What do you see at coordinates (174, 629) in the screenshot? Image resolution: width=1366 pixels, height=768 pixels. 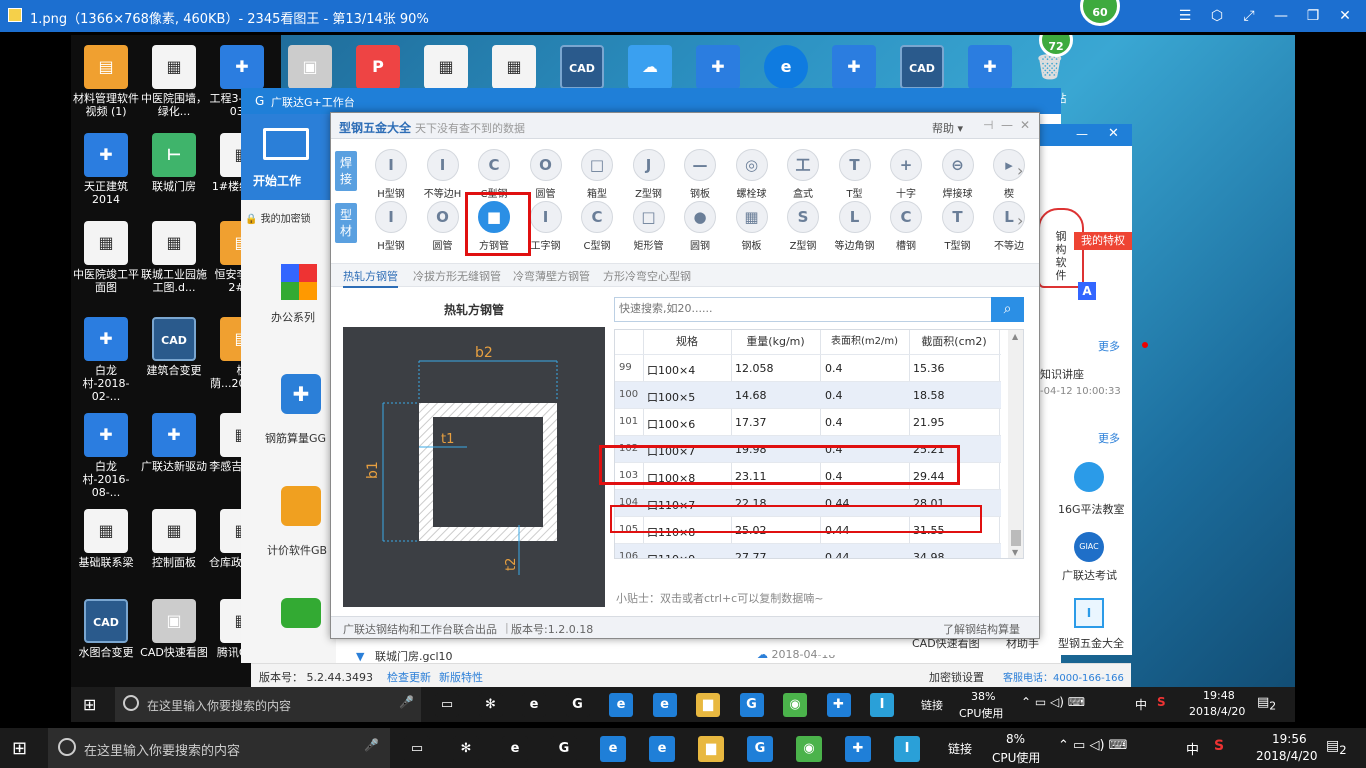 I see `desktop-icon: ▣ CAD快速看图` at bounding box center [174, 629].